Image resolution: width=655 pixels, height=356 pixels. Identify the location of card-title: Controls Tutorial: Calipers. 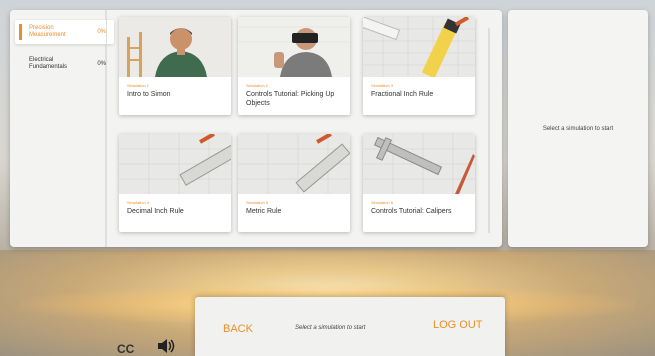
(411, 211).